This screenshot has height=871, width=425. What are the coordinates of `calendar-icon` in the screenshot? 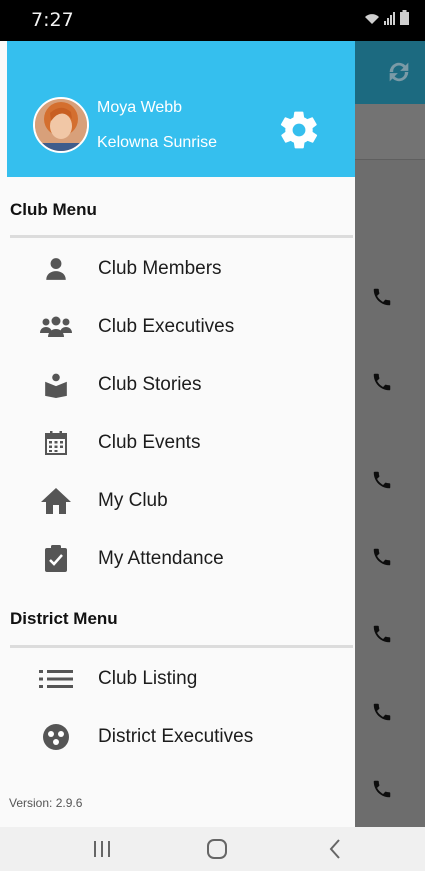 It's located at (56, 443).